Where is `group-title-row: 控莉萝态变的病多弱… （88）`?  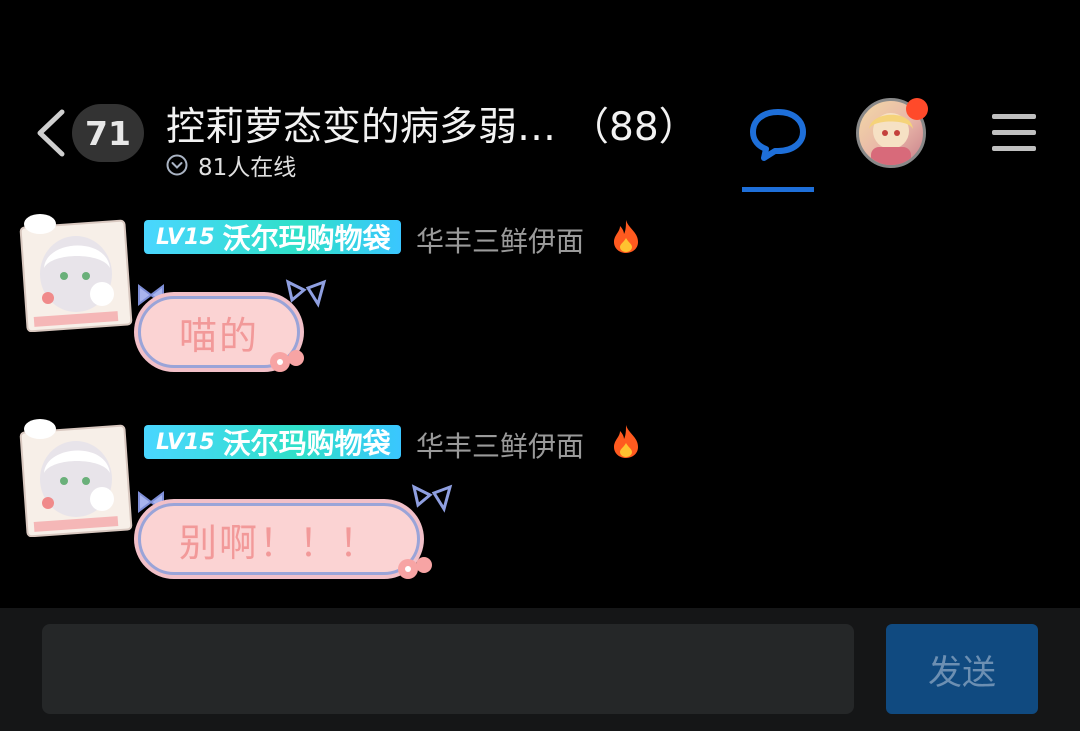
group-title-row: 控莉萝态变的病多弱… （88） is located at coordinates (432, 124).